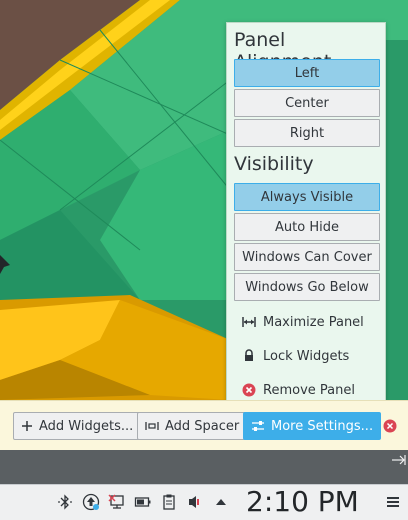  I want to click on add-spacer-button: Add Spacer, so click(192, 426).